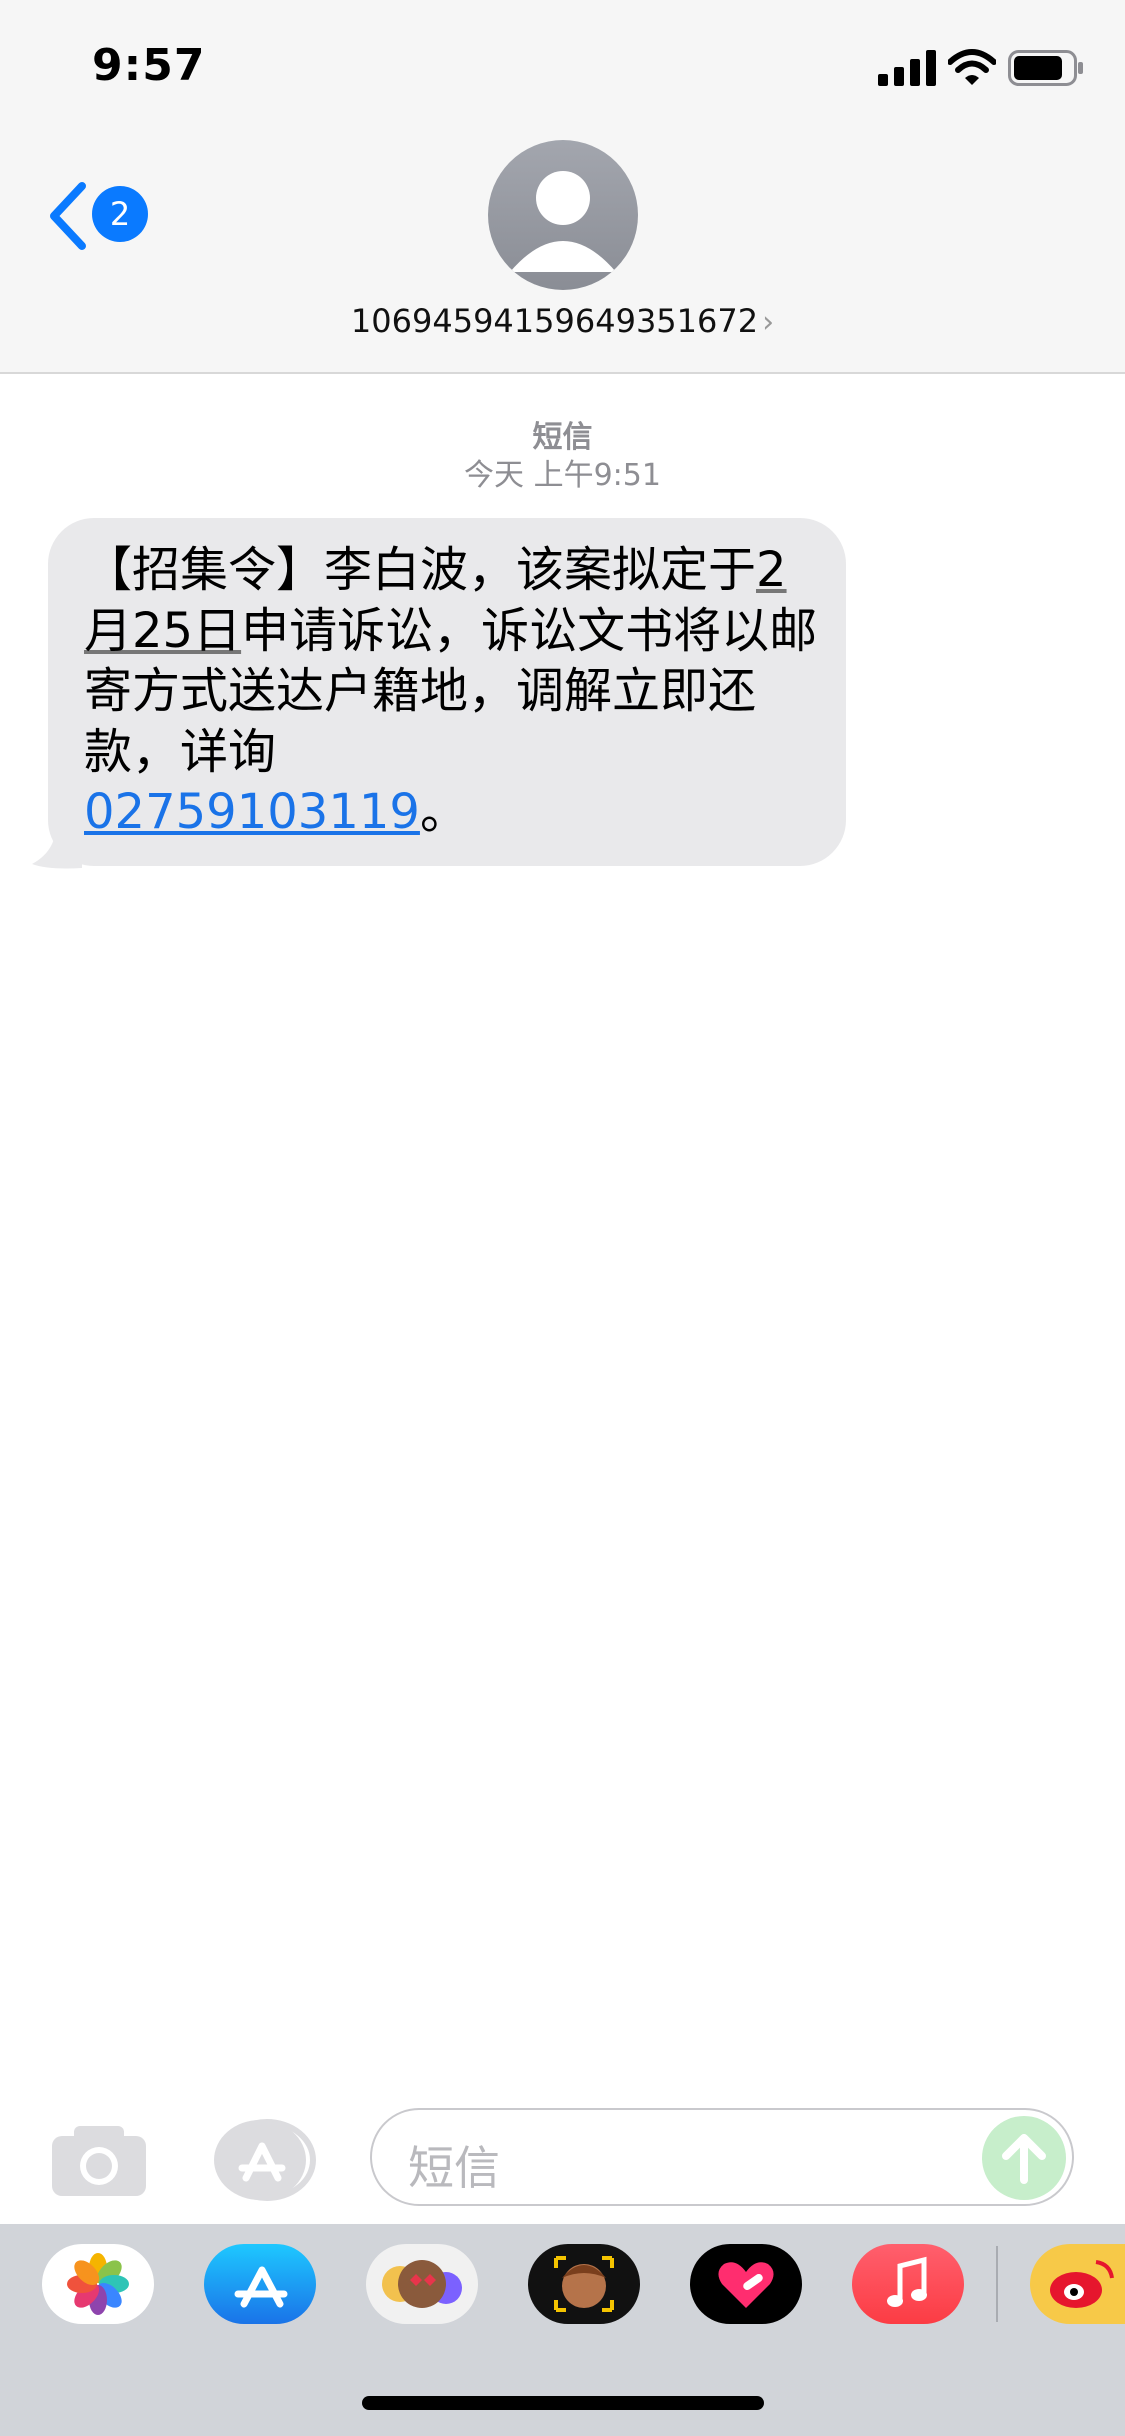  I want to click on send-button, so click(1024, 2158).